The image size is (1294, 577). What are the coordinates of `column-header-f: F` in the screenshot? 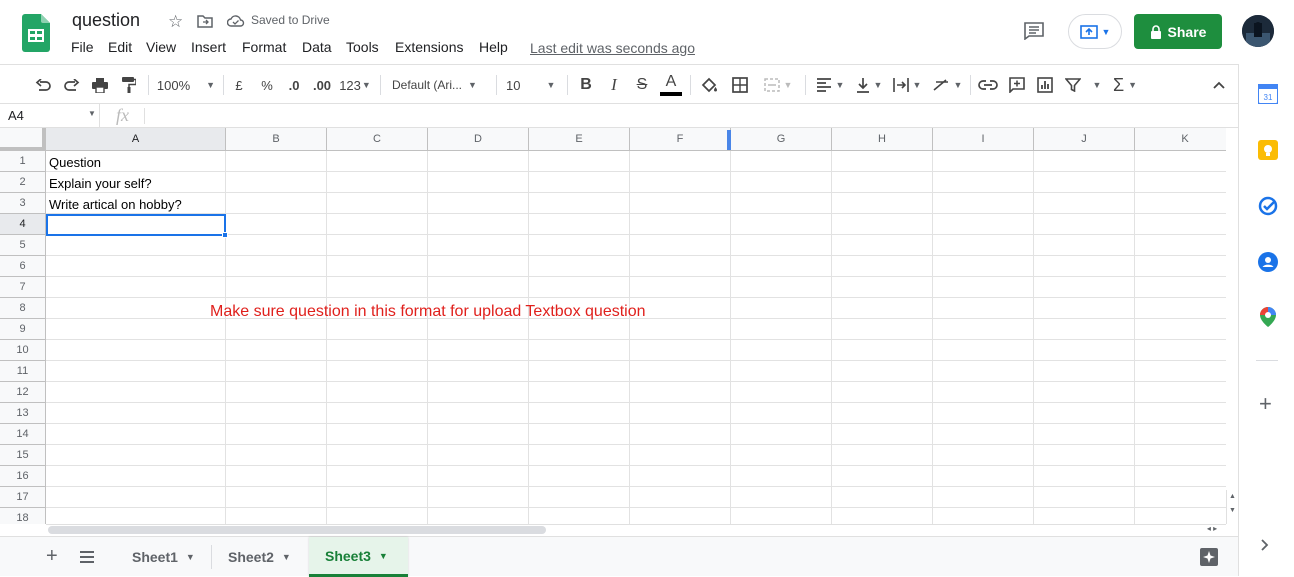 It's located at (680, 139).